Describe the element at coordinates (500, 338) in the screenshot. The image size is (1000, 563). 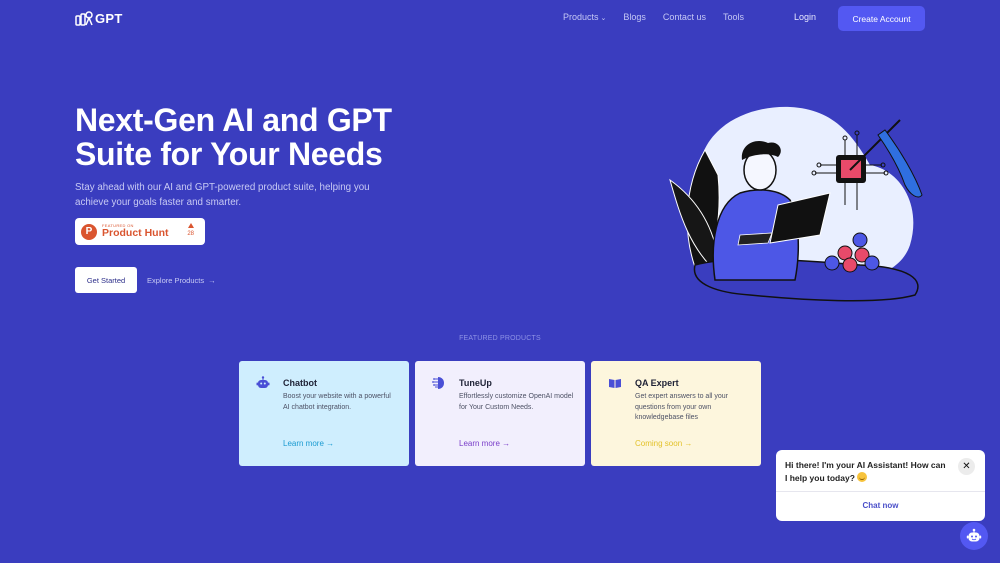
I see `featured-products-label: FEATURED PRODUCTS` at that location.